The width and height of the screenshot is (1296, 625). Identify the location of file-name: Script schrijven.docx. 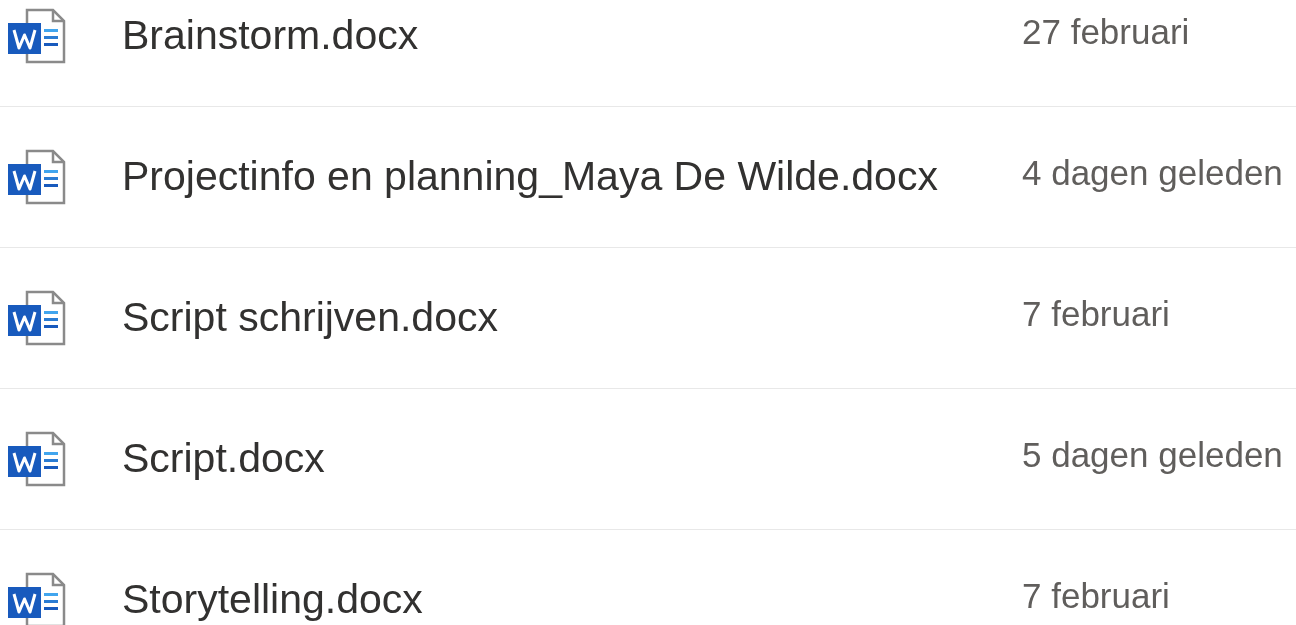
(572, 318).